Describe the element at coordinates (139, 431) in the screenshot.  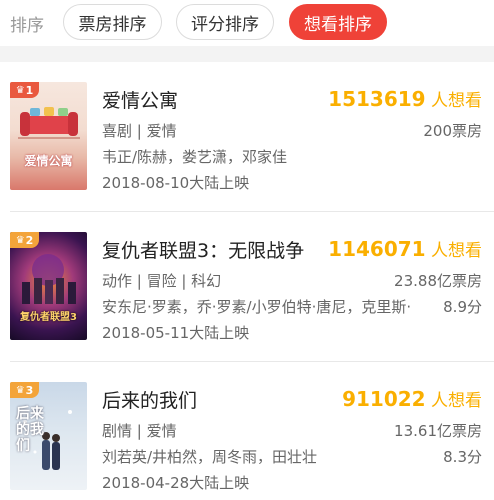
I see `movie-genre: 剧情 | 爱情` at that location.